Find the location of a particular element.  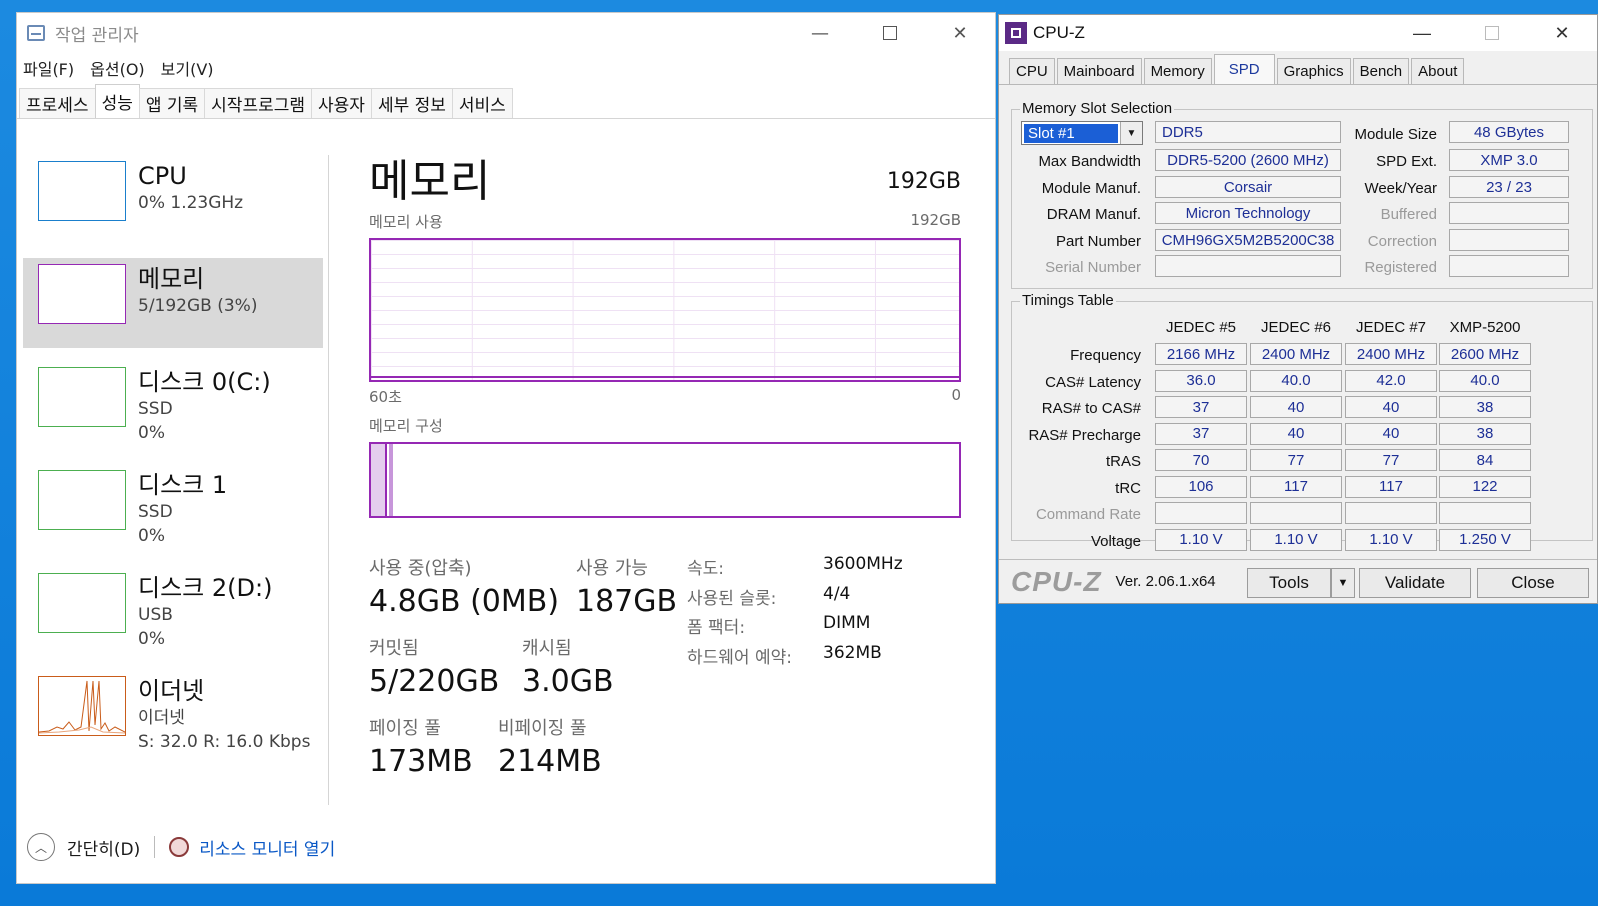

correction-label: Correction is located at coordinates (1402, 241).